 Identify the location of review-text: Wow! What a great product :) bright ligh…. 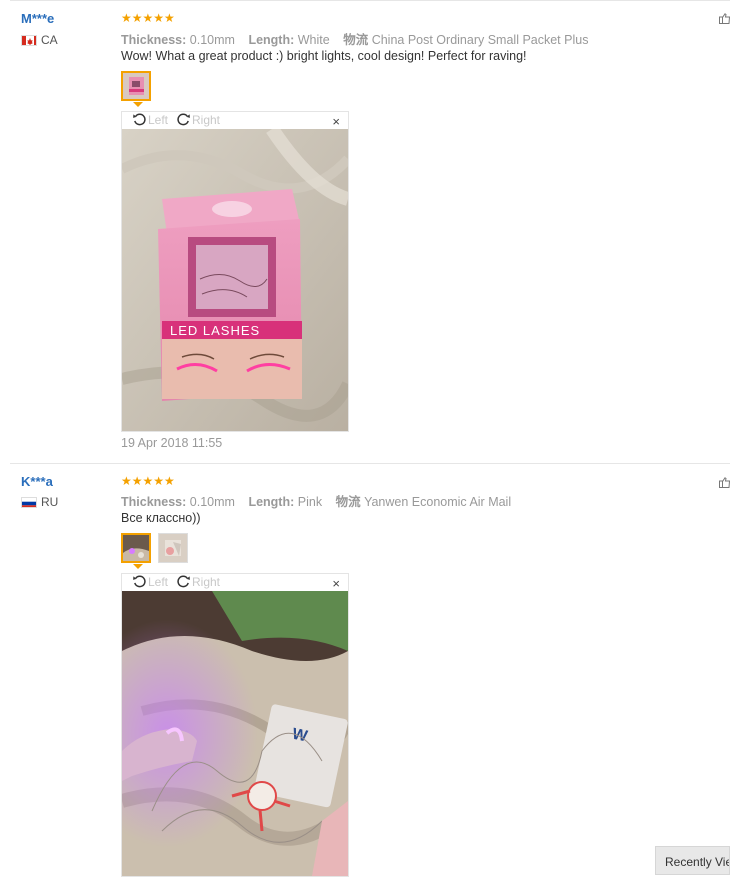
(324, 56).